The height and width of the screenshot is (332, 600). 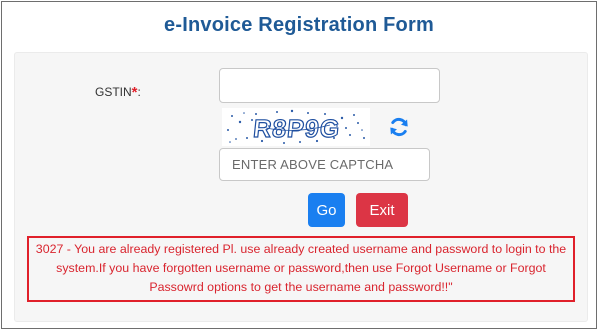 What do you see at coordinates (399, 127) in the screenshot?
I see `refresh-icon` at bounding box center [399, 127].